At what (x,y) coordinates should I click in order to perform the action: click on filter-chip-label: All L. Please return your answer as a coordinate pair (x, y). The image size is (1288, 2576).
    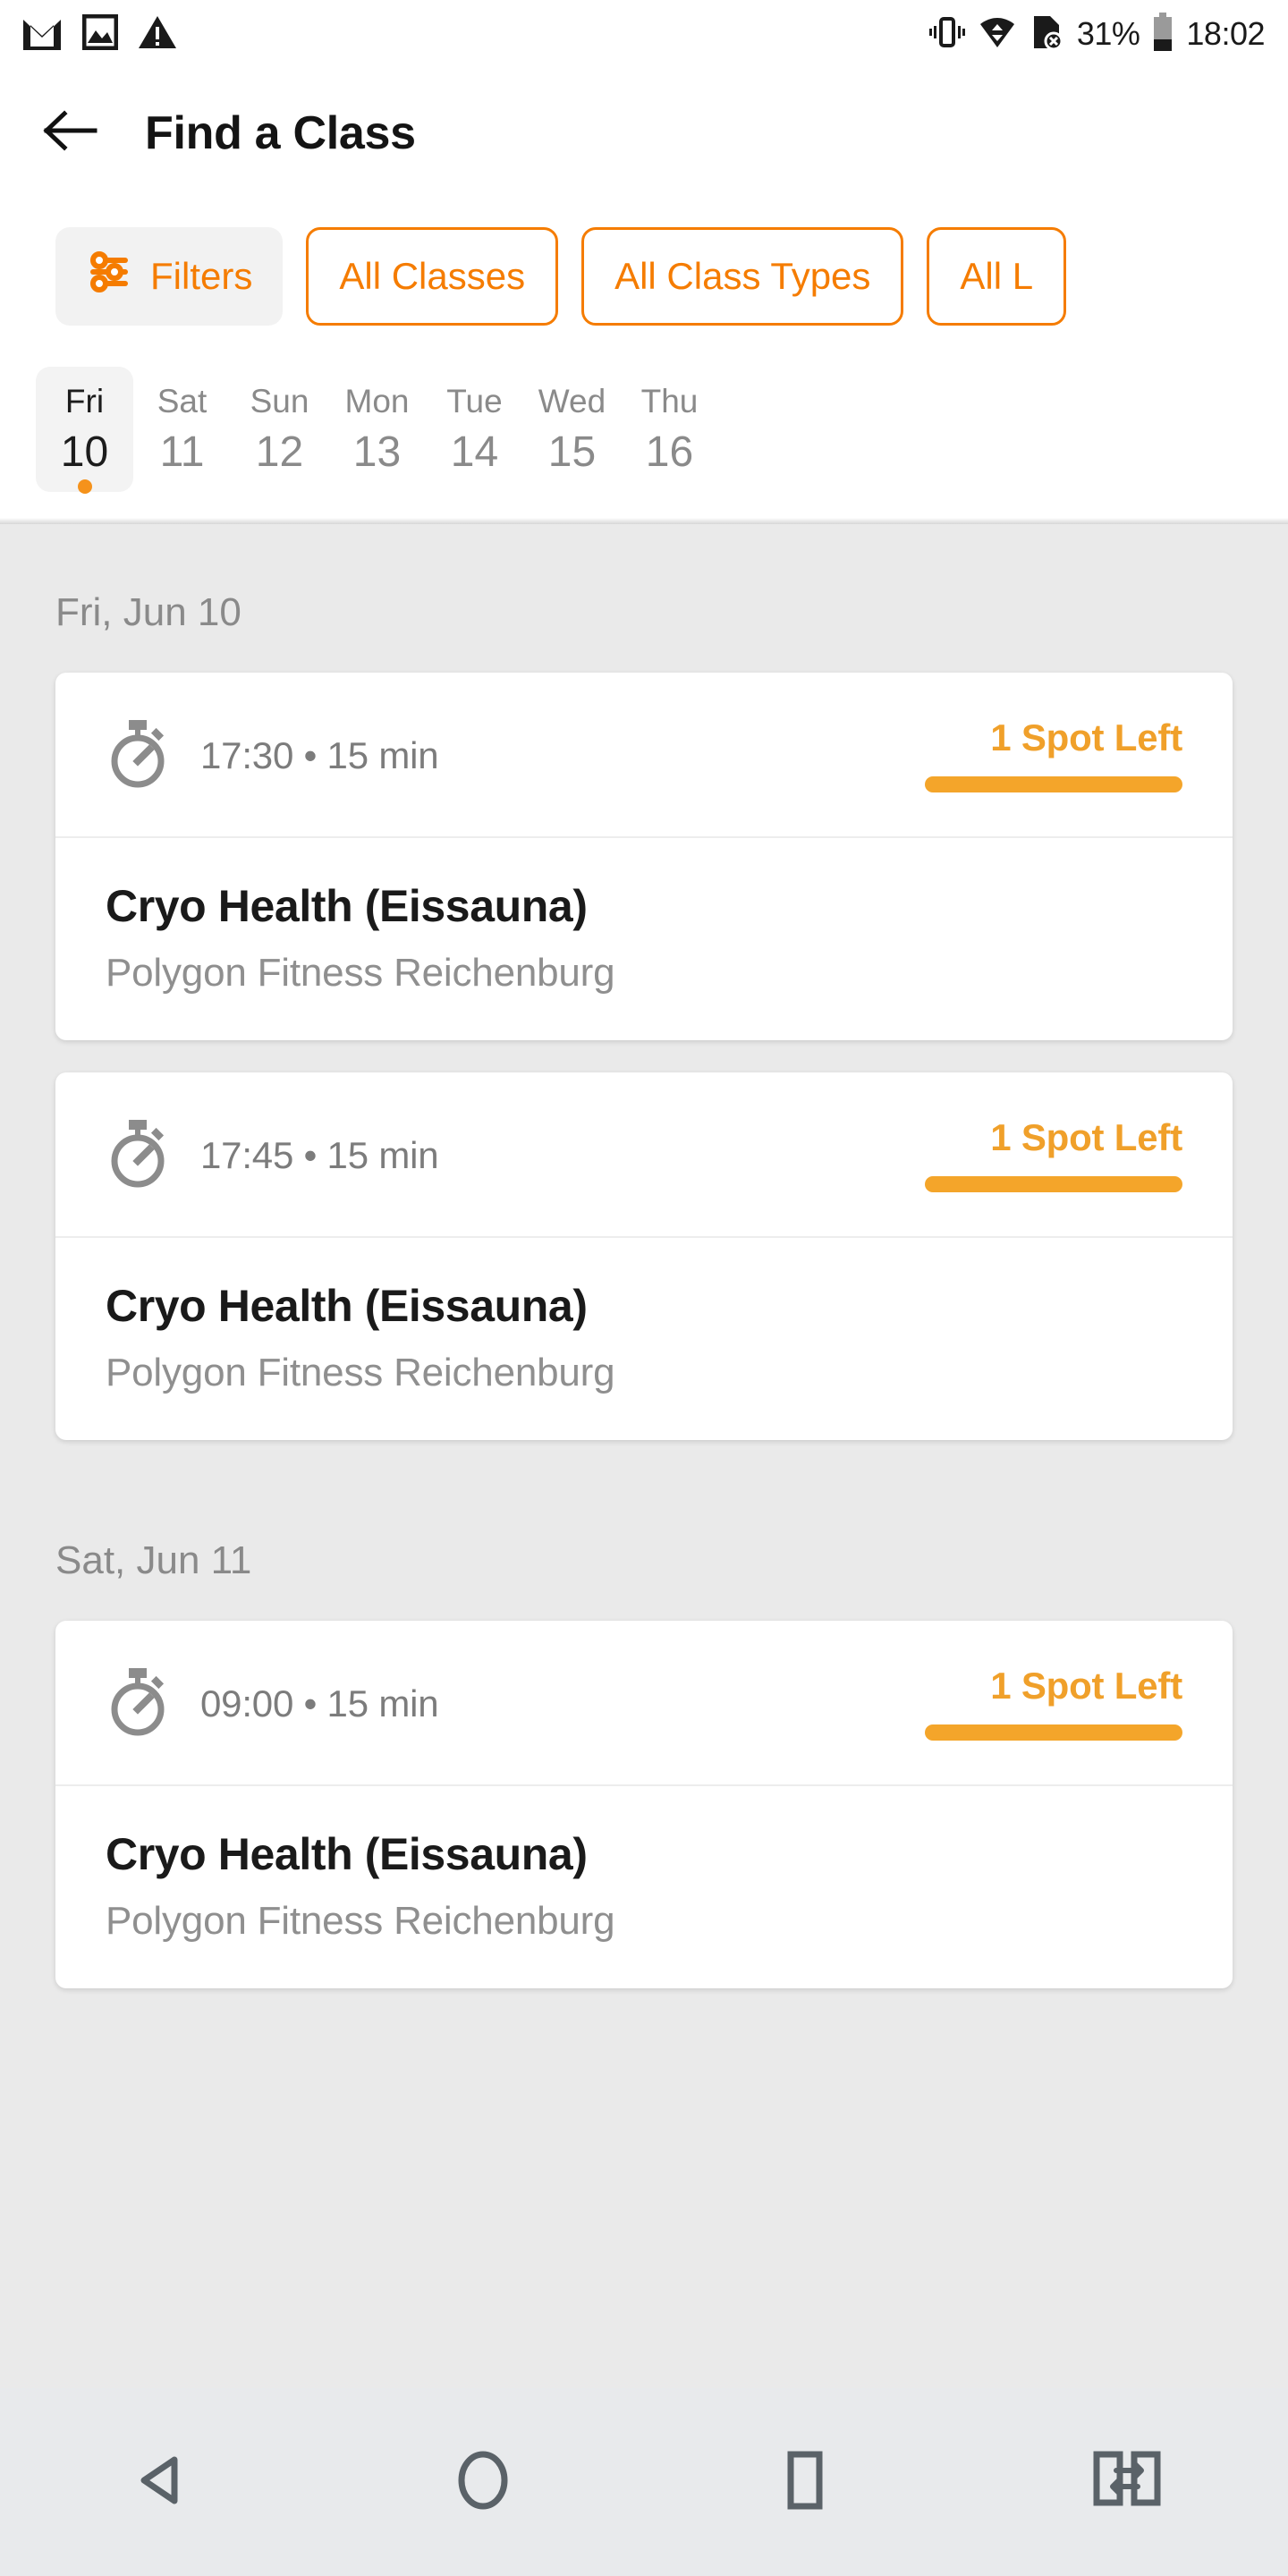
    Looking at the image, I should click on (997, 275).